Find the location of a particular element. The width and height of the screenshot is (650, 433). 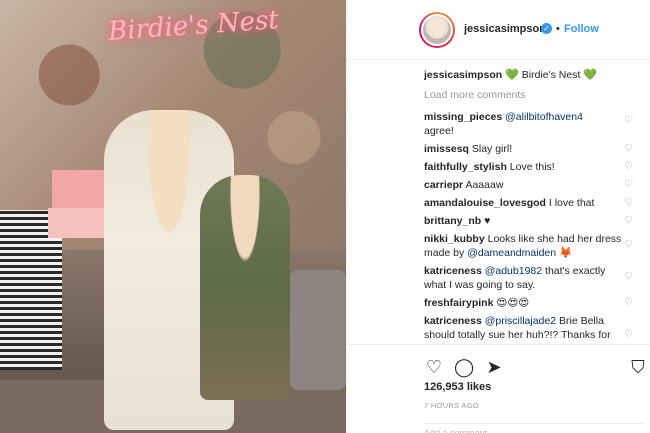

comment-text: 😍😍😍 is located at coordinates (513, 303).